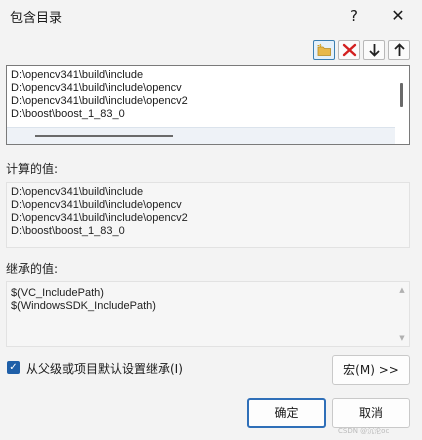 Image resolution: width=422 pixels, height=440 pixels. What do you see at coordinates (354, 16) in the screenshot?
I see `help-button: ?` at bounding box center [354, 16].